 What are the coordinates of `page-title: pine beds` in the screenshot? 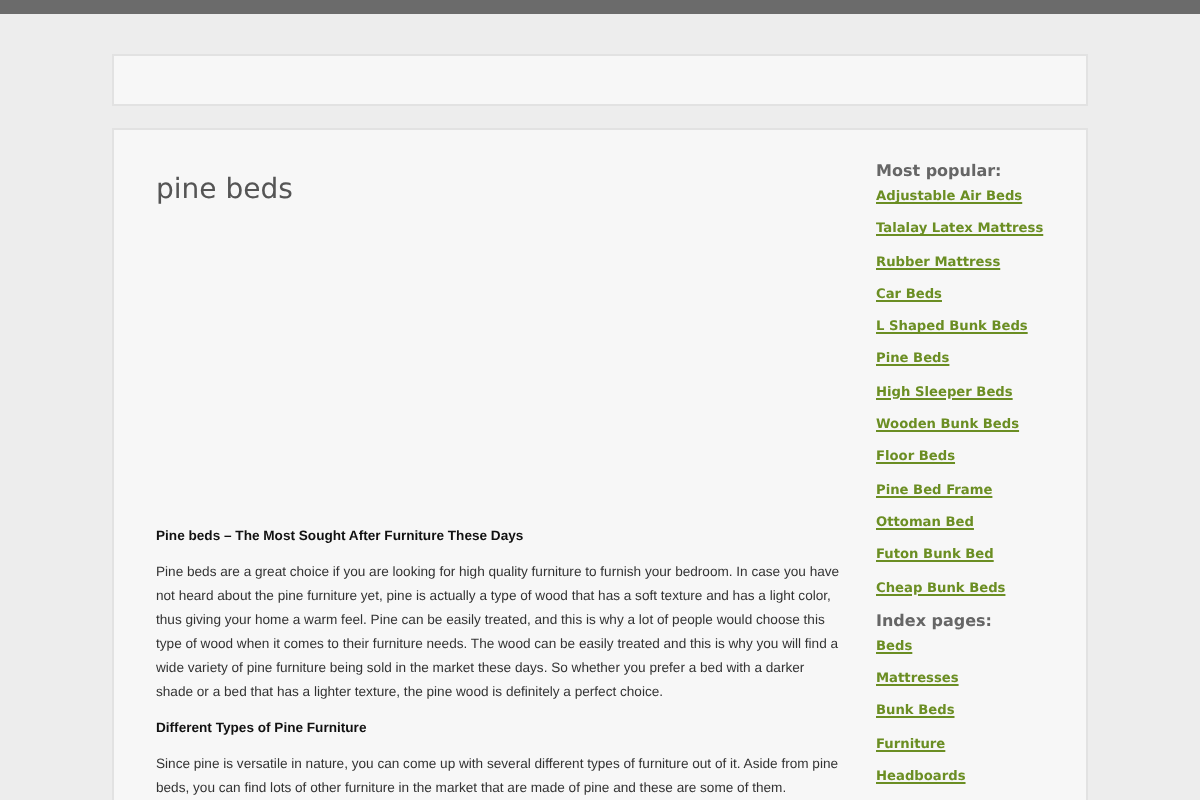 It's located at (225, 190).